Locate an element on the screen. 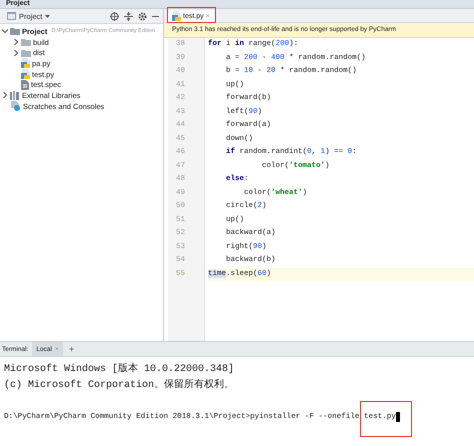  scratch-icon is located at coordinates (15, 106).